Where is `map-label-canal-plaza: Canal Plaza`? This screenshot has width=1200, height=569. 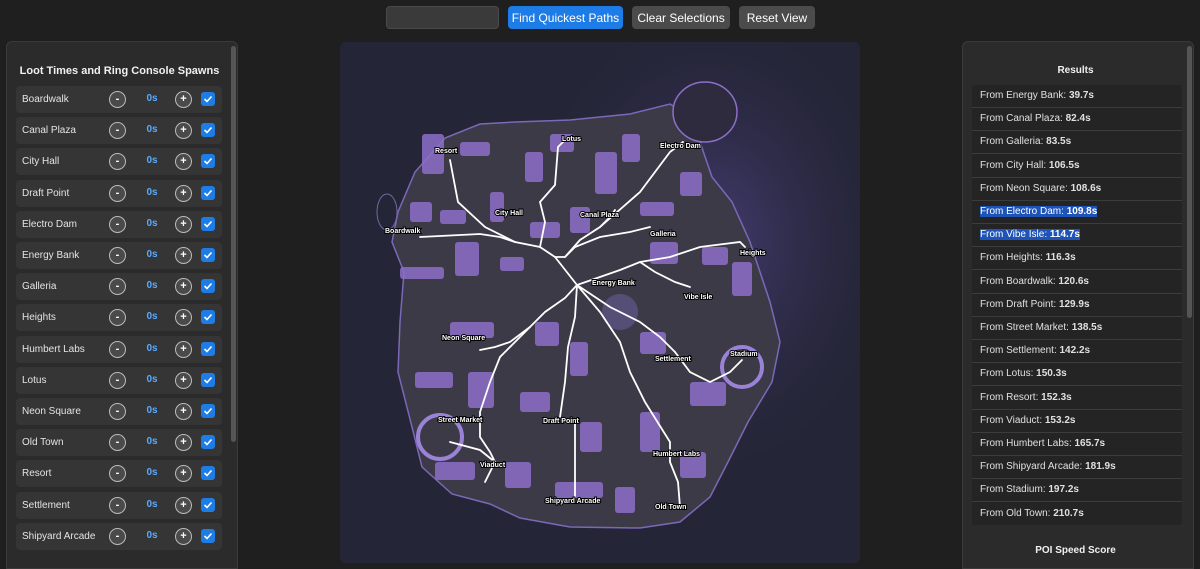 map-label-canal-plaza: Canal Plaza is located at coordinates (599, 215).